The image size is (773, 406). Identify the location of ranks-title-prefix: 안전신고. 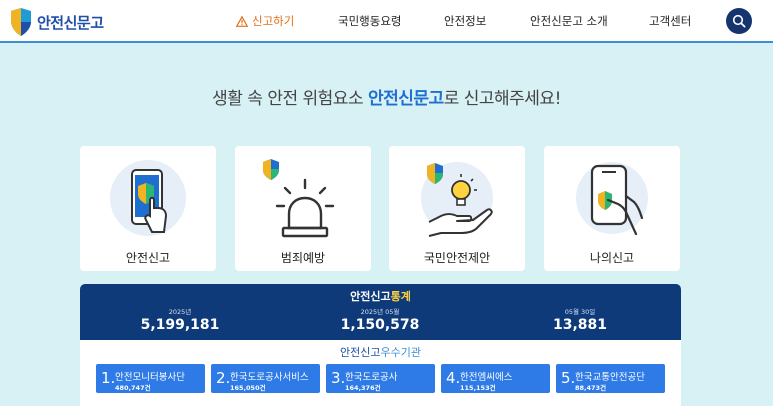
(360, 352).